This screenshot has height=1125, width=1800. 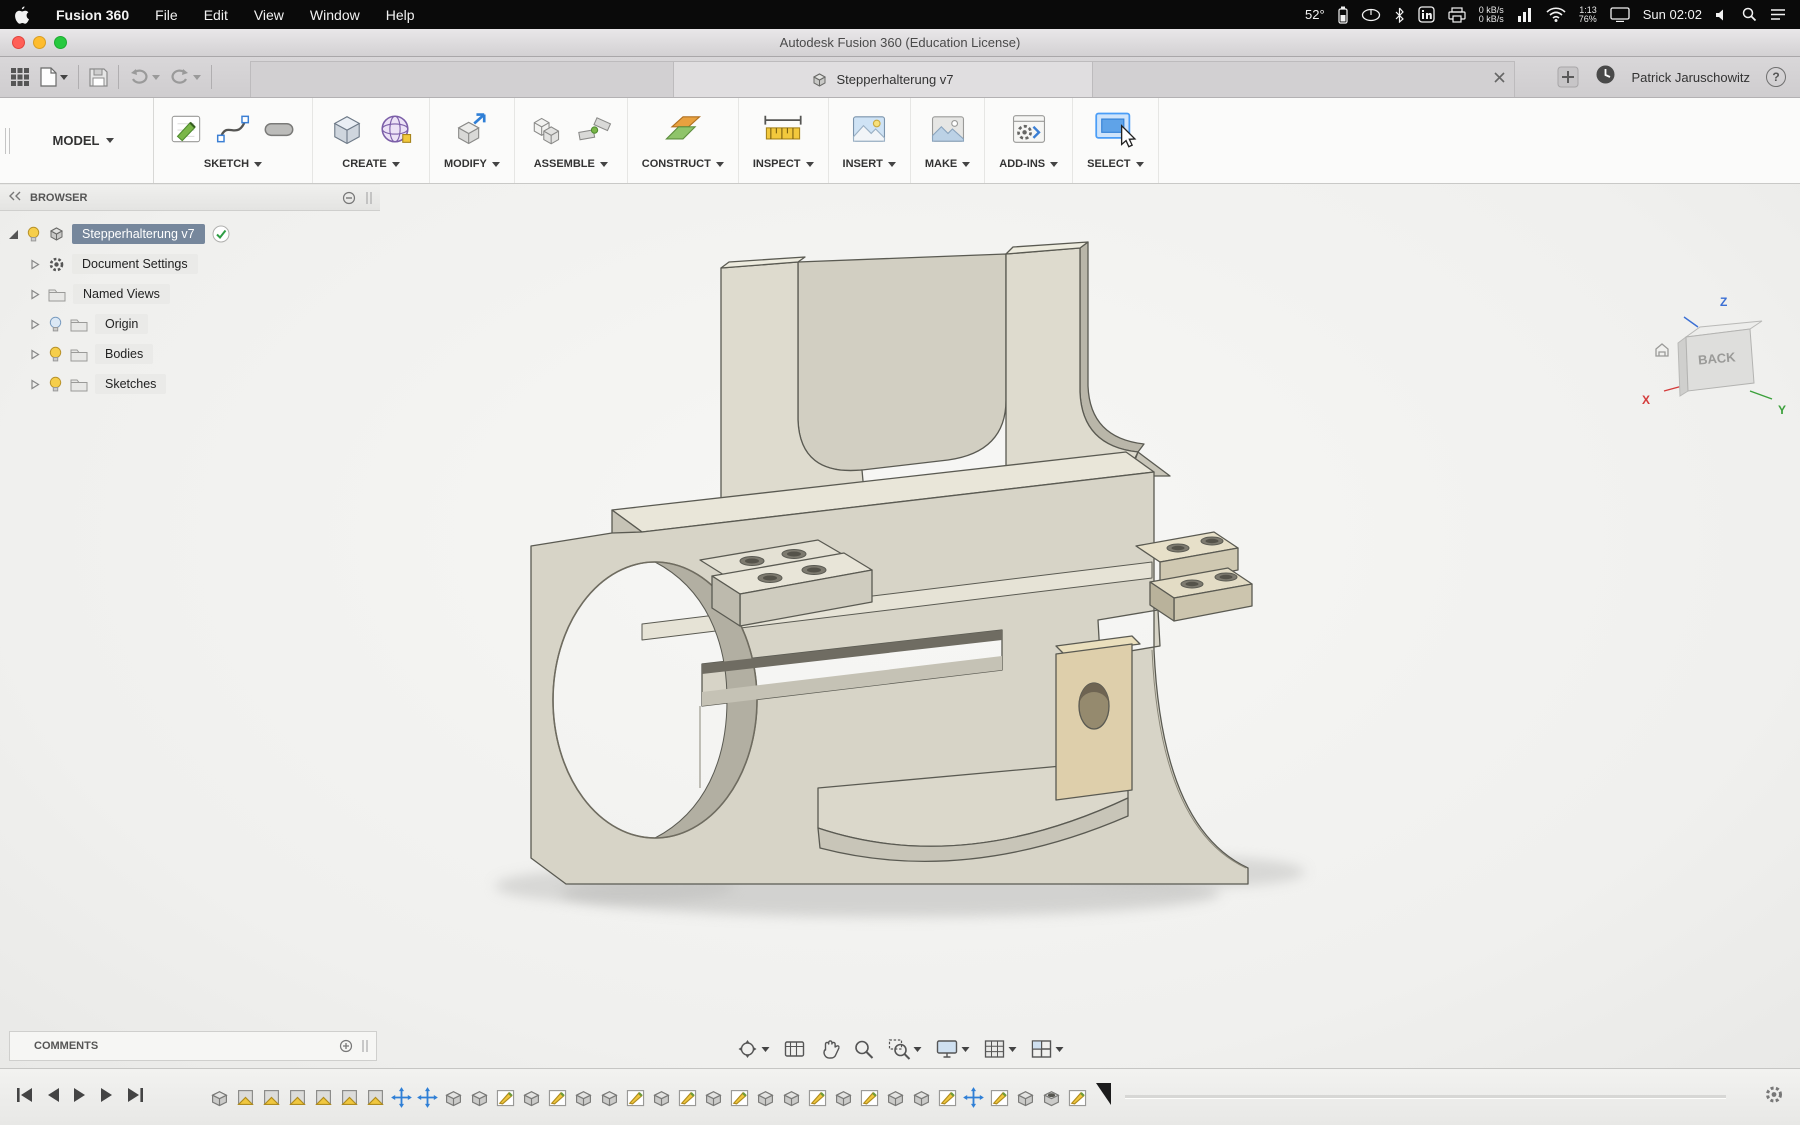 I want to click on data-panel-grid-button, so click(x=20, y=77).